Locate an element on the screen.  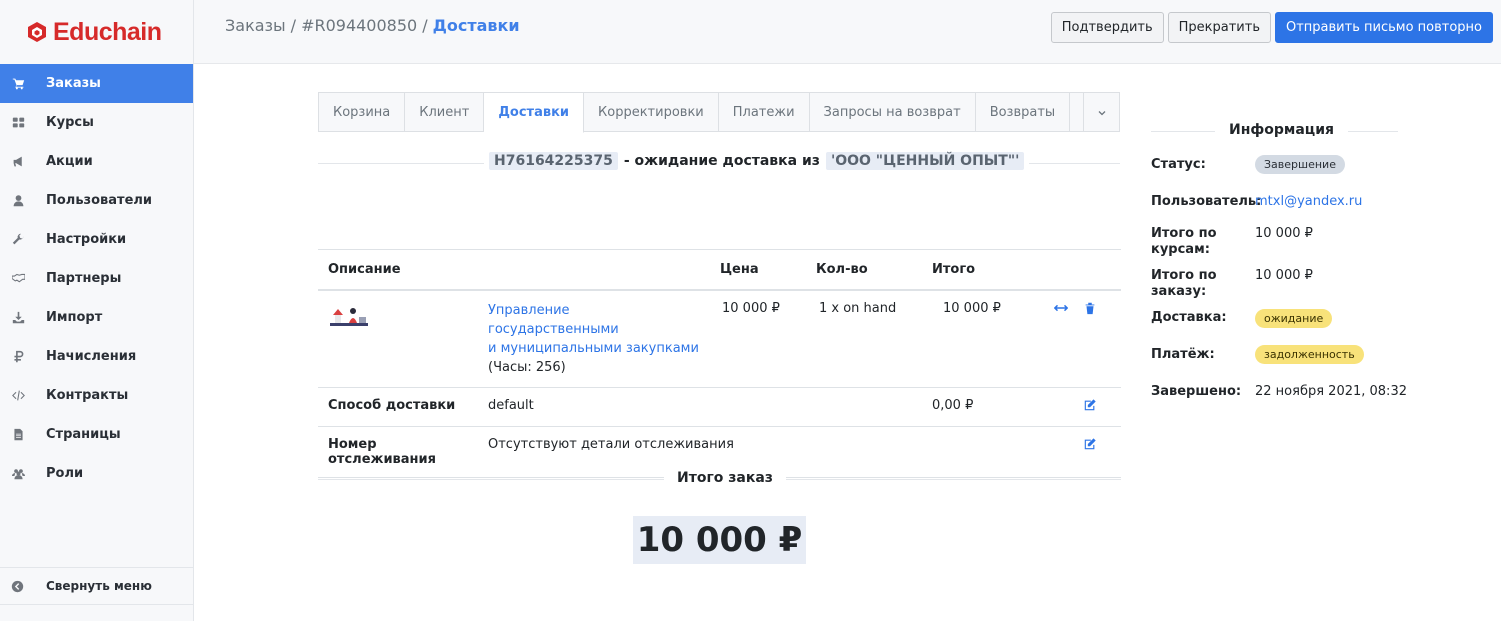
tab-return-requests: Запросы на возврат is located at coordinates (893, 112).